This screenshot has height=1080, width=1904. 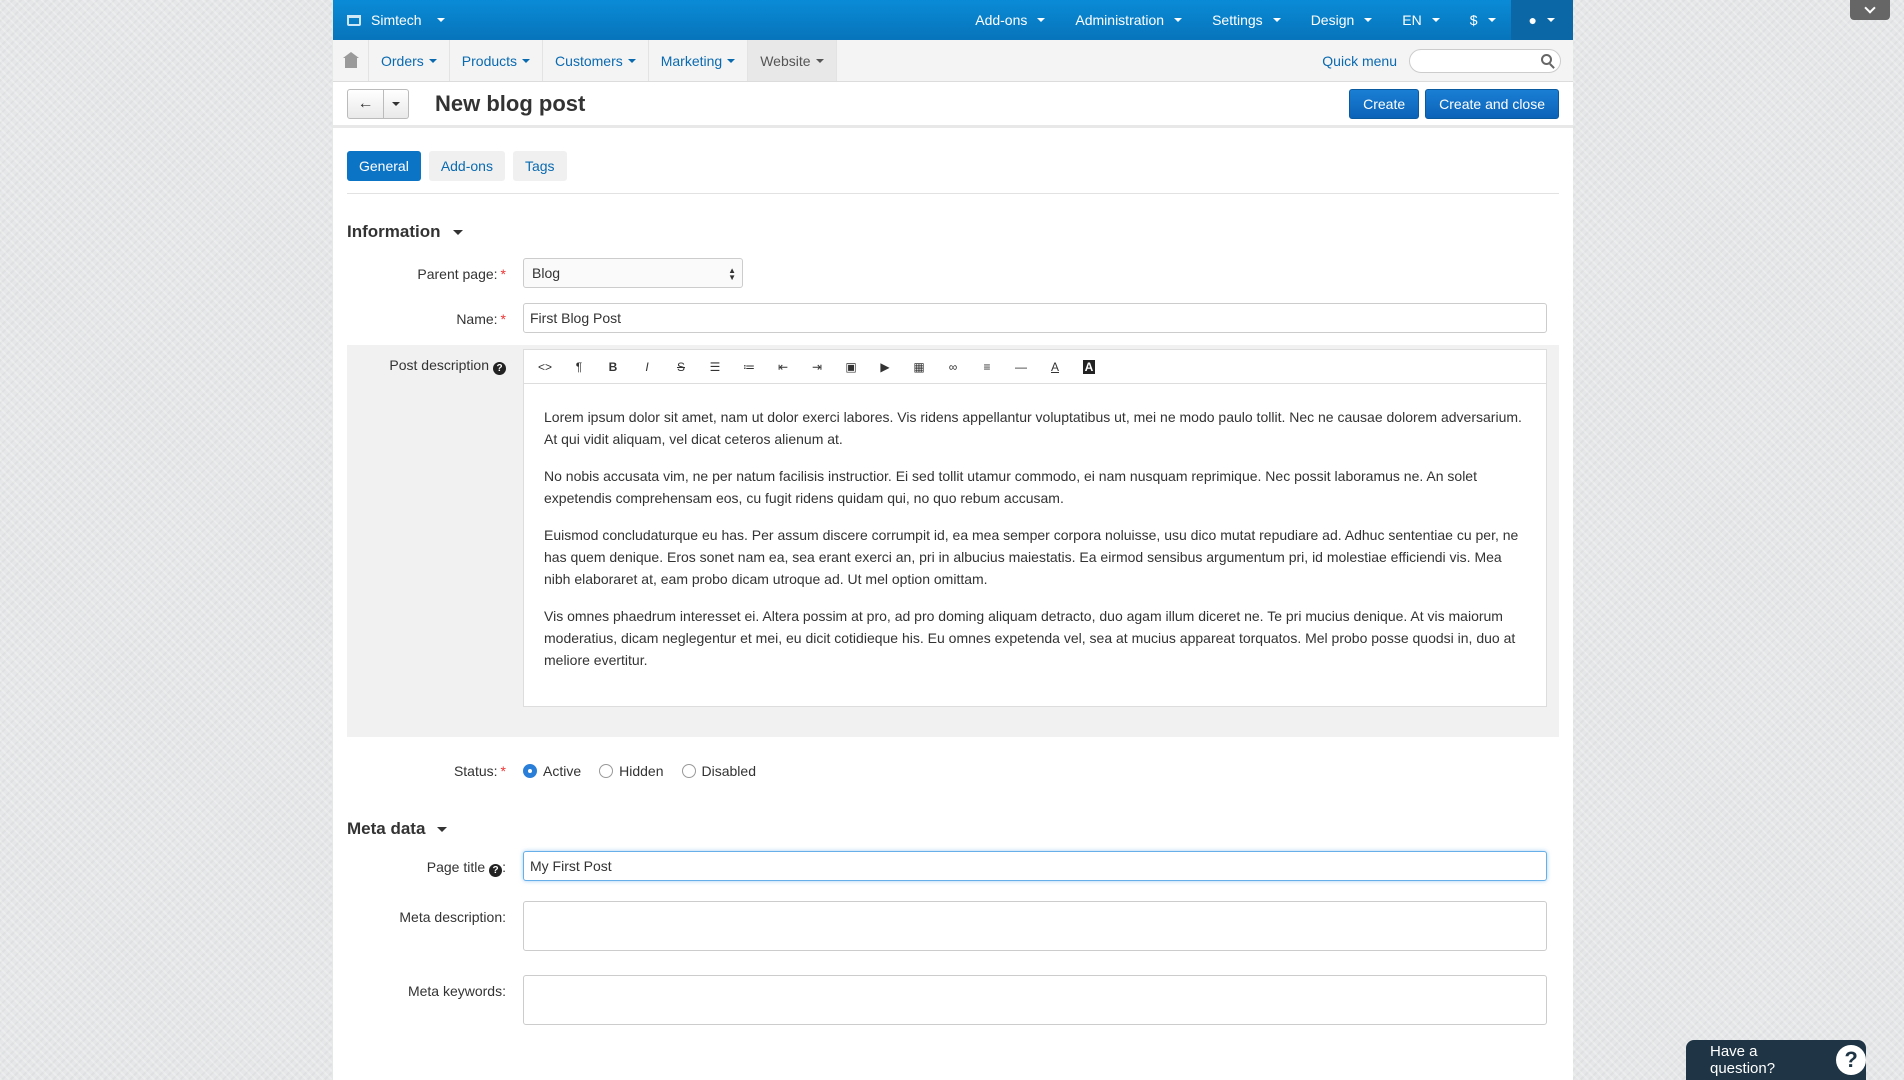 I want to click on back-dropdown-button, so click(x=396, y=103).